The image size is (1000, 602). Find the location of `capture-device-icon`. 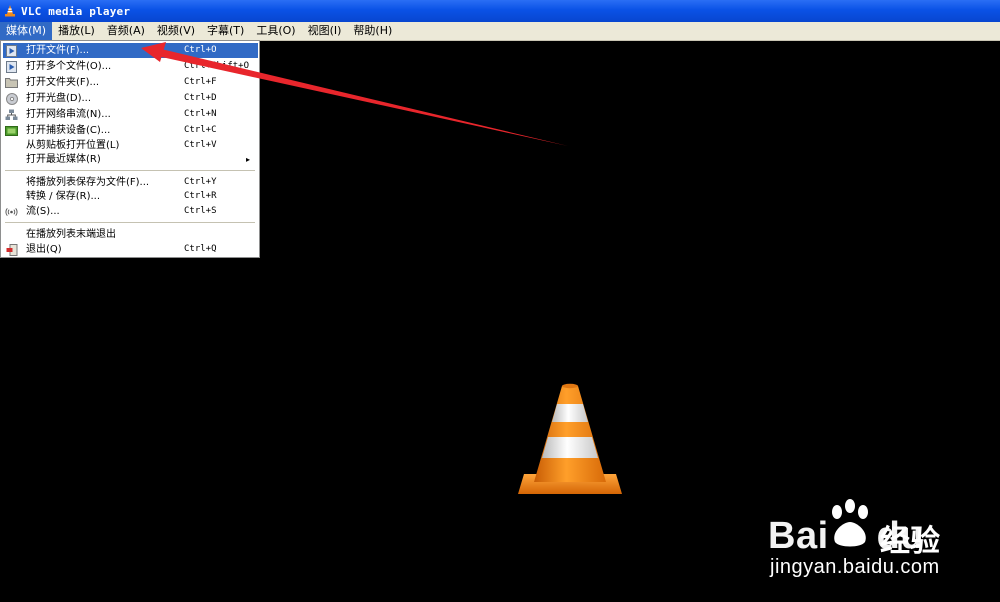

capture-device-icon is located at coordinates (11, 130).